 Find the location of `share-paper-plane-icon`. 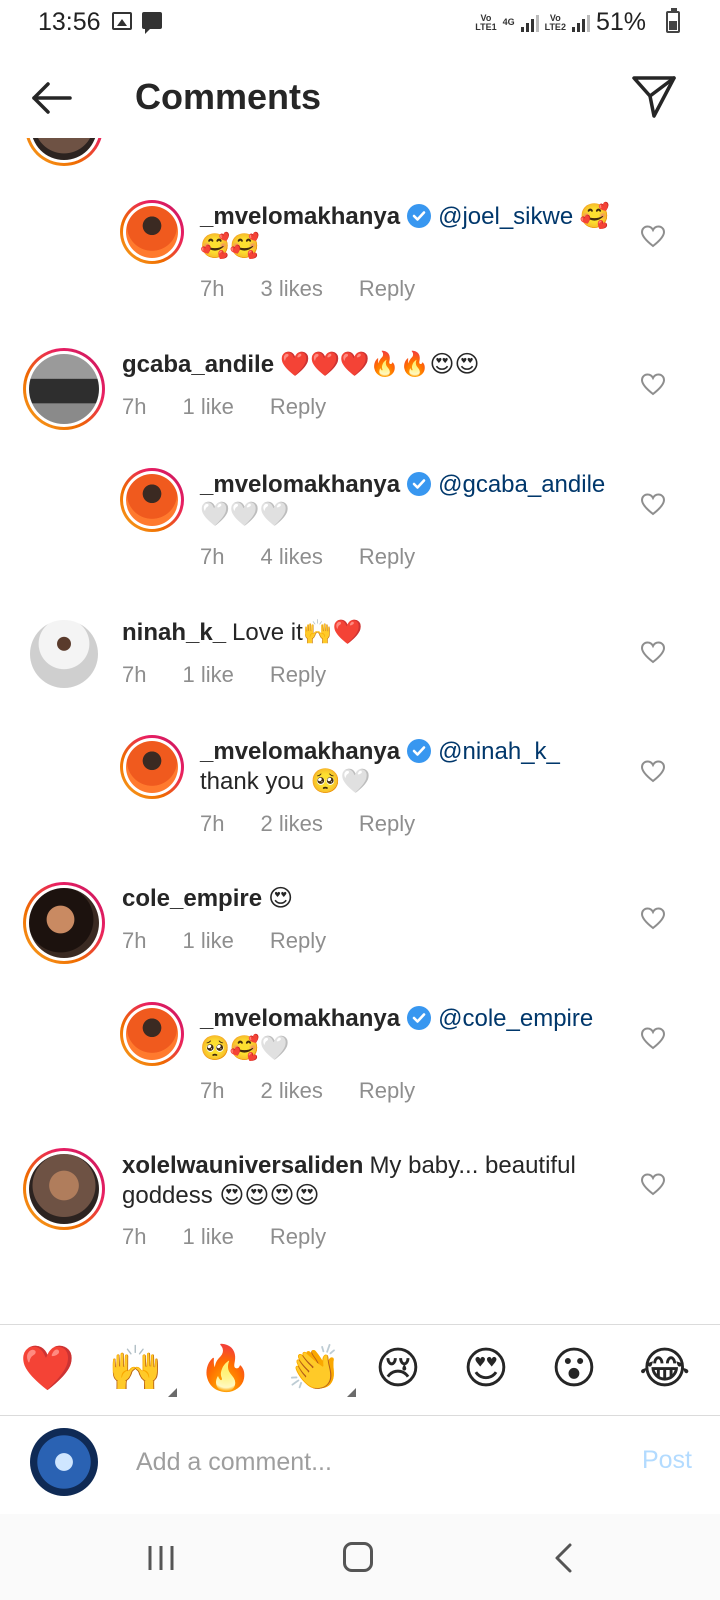

share-paper-plane-icon is located at coordinates (654, 96).